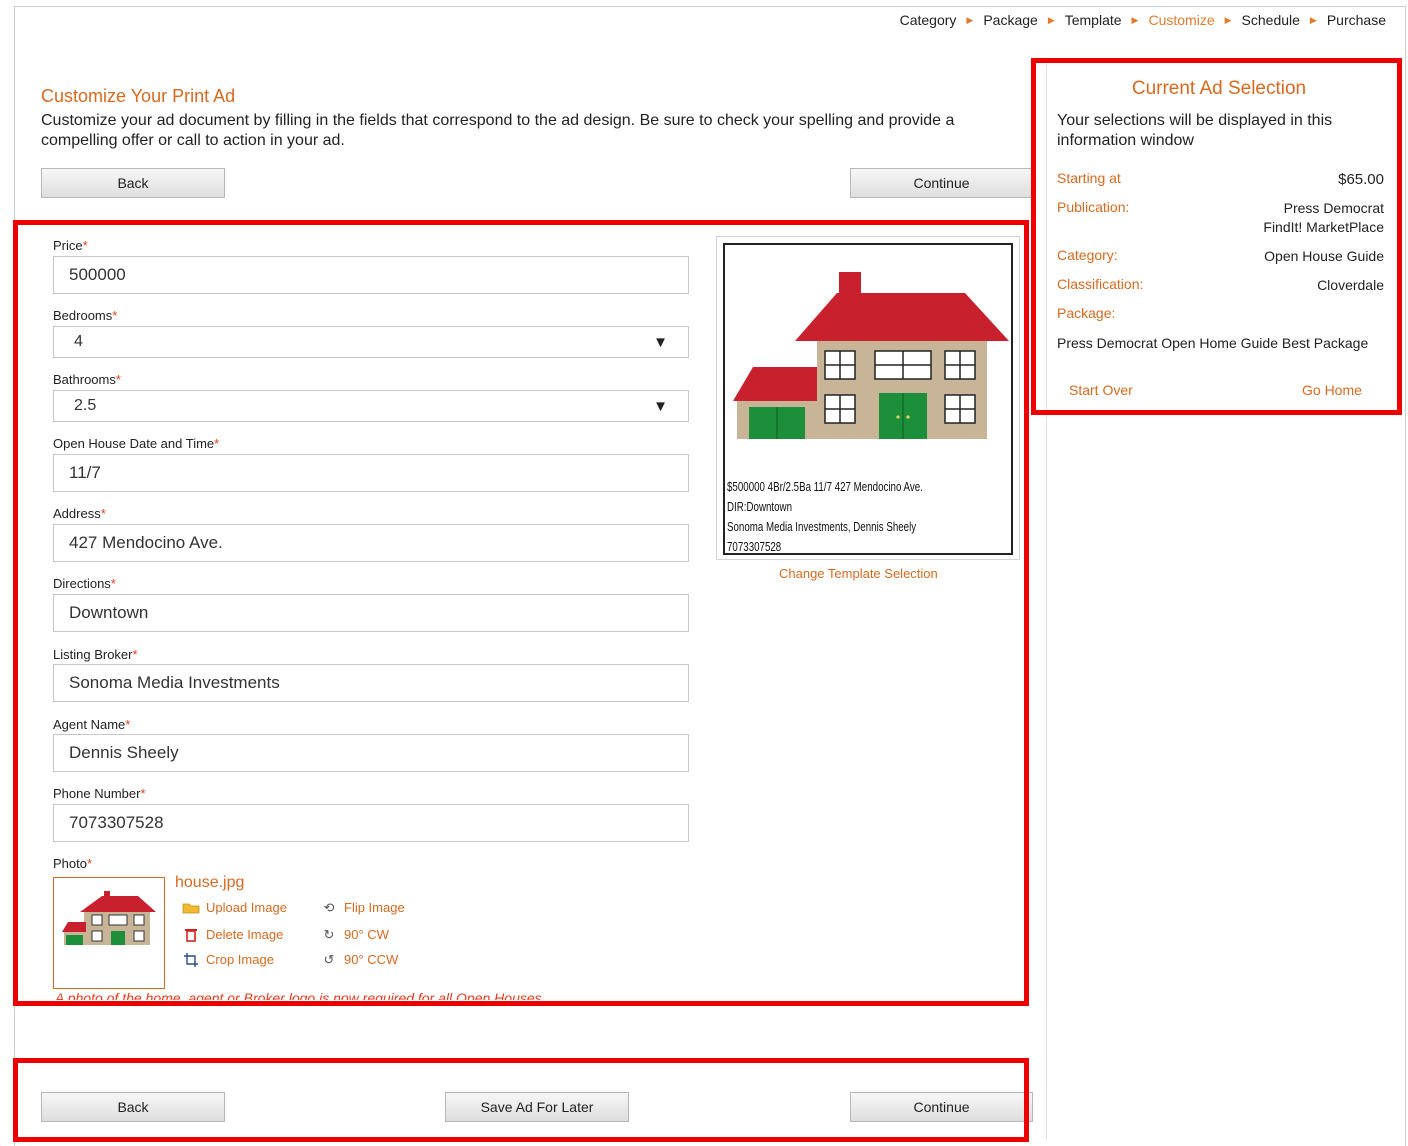 The height and width of the screenshot is (1146, 1408). Describe the element at coordinates (329, 934) in the screenshot. I see `rotate-cw-icon: ↻` at that location.